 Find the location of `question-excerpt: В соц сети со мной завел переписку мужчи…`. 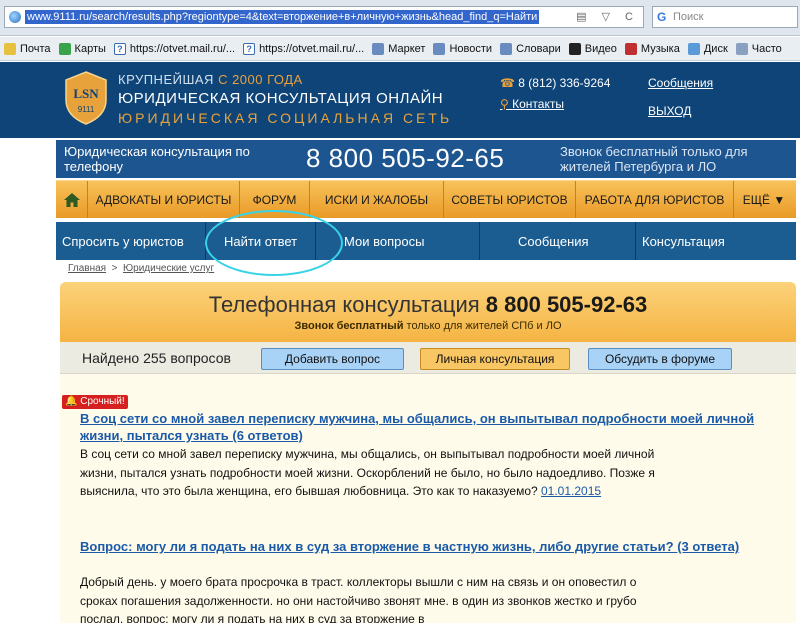

question-excerpt: В соц сети со мной завел переписку мужчи… is located at coordinates (367, 472).